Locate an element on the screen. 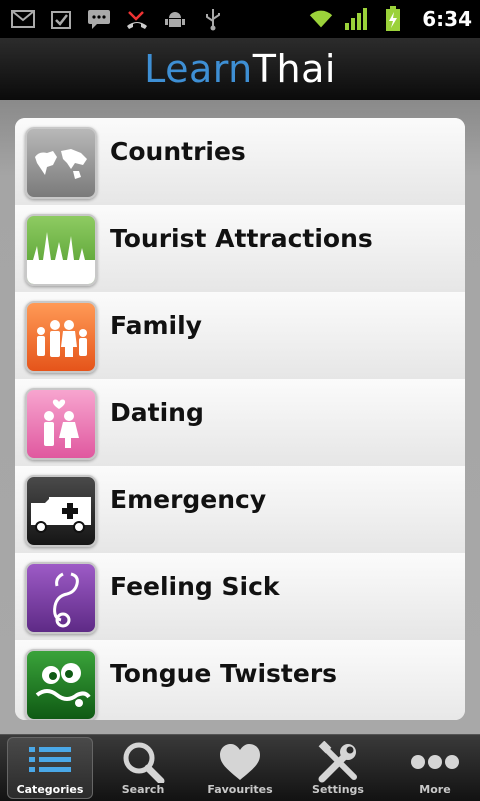 Image resolution: width=480 pixels, height=801 pixels. tab-more: More is located at coordinates (435, 768).